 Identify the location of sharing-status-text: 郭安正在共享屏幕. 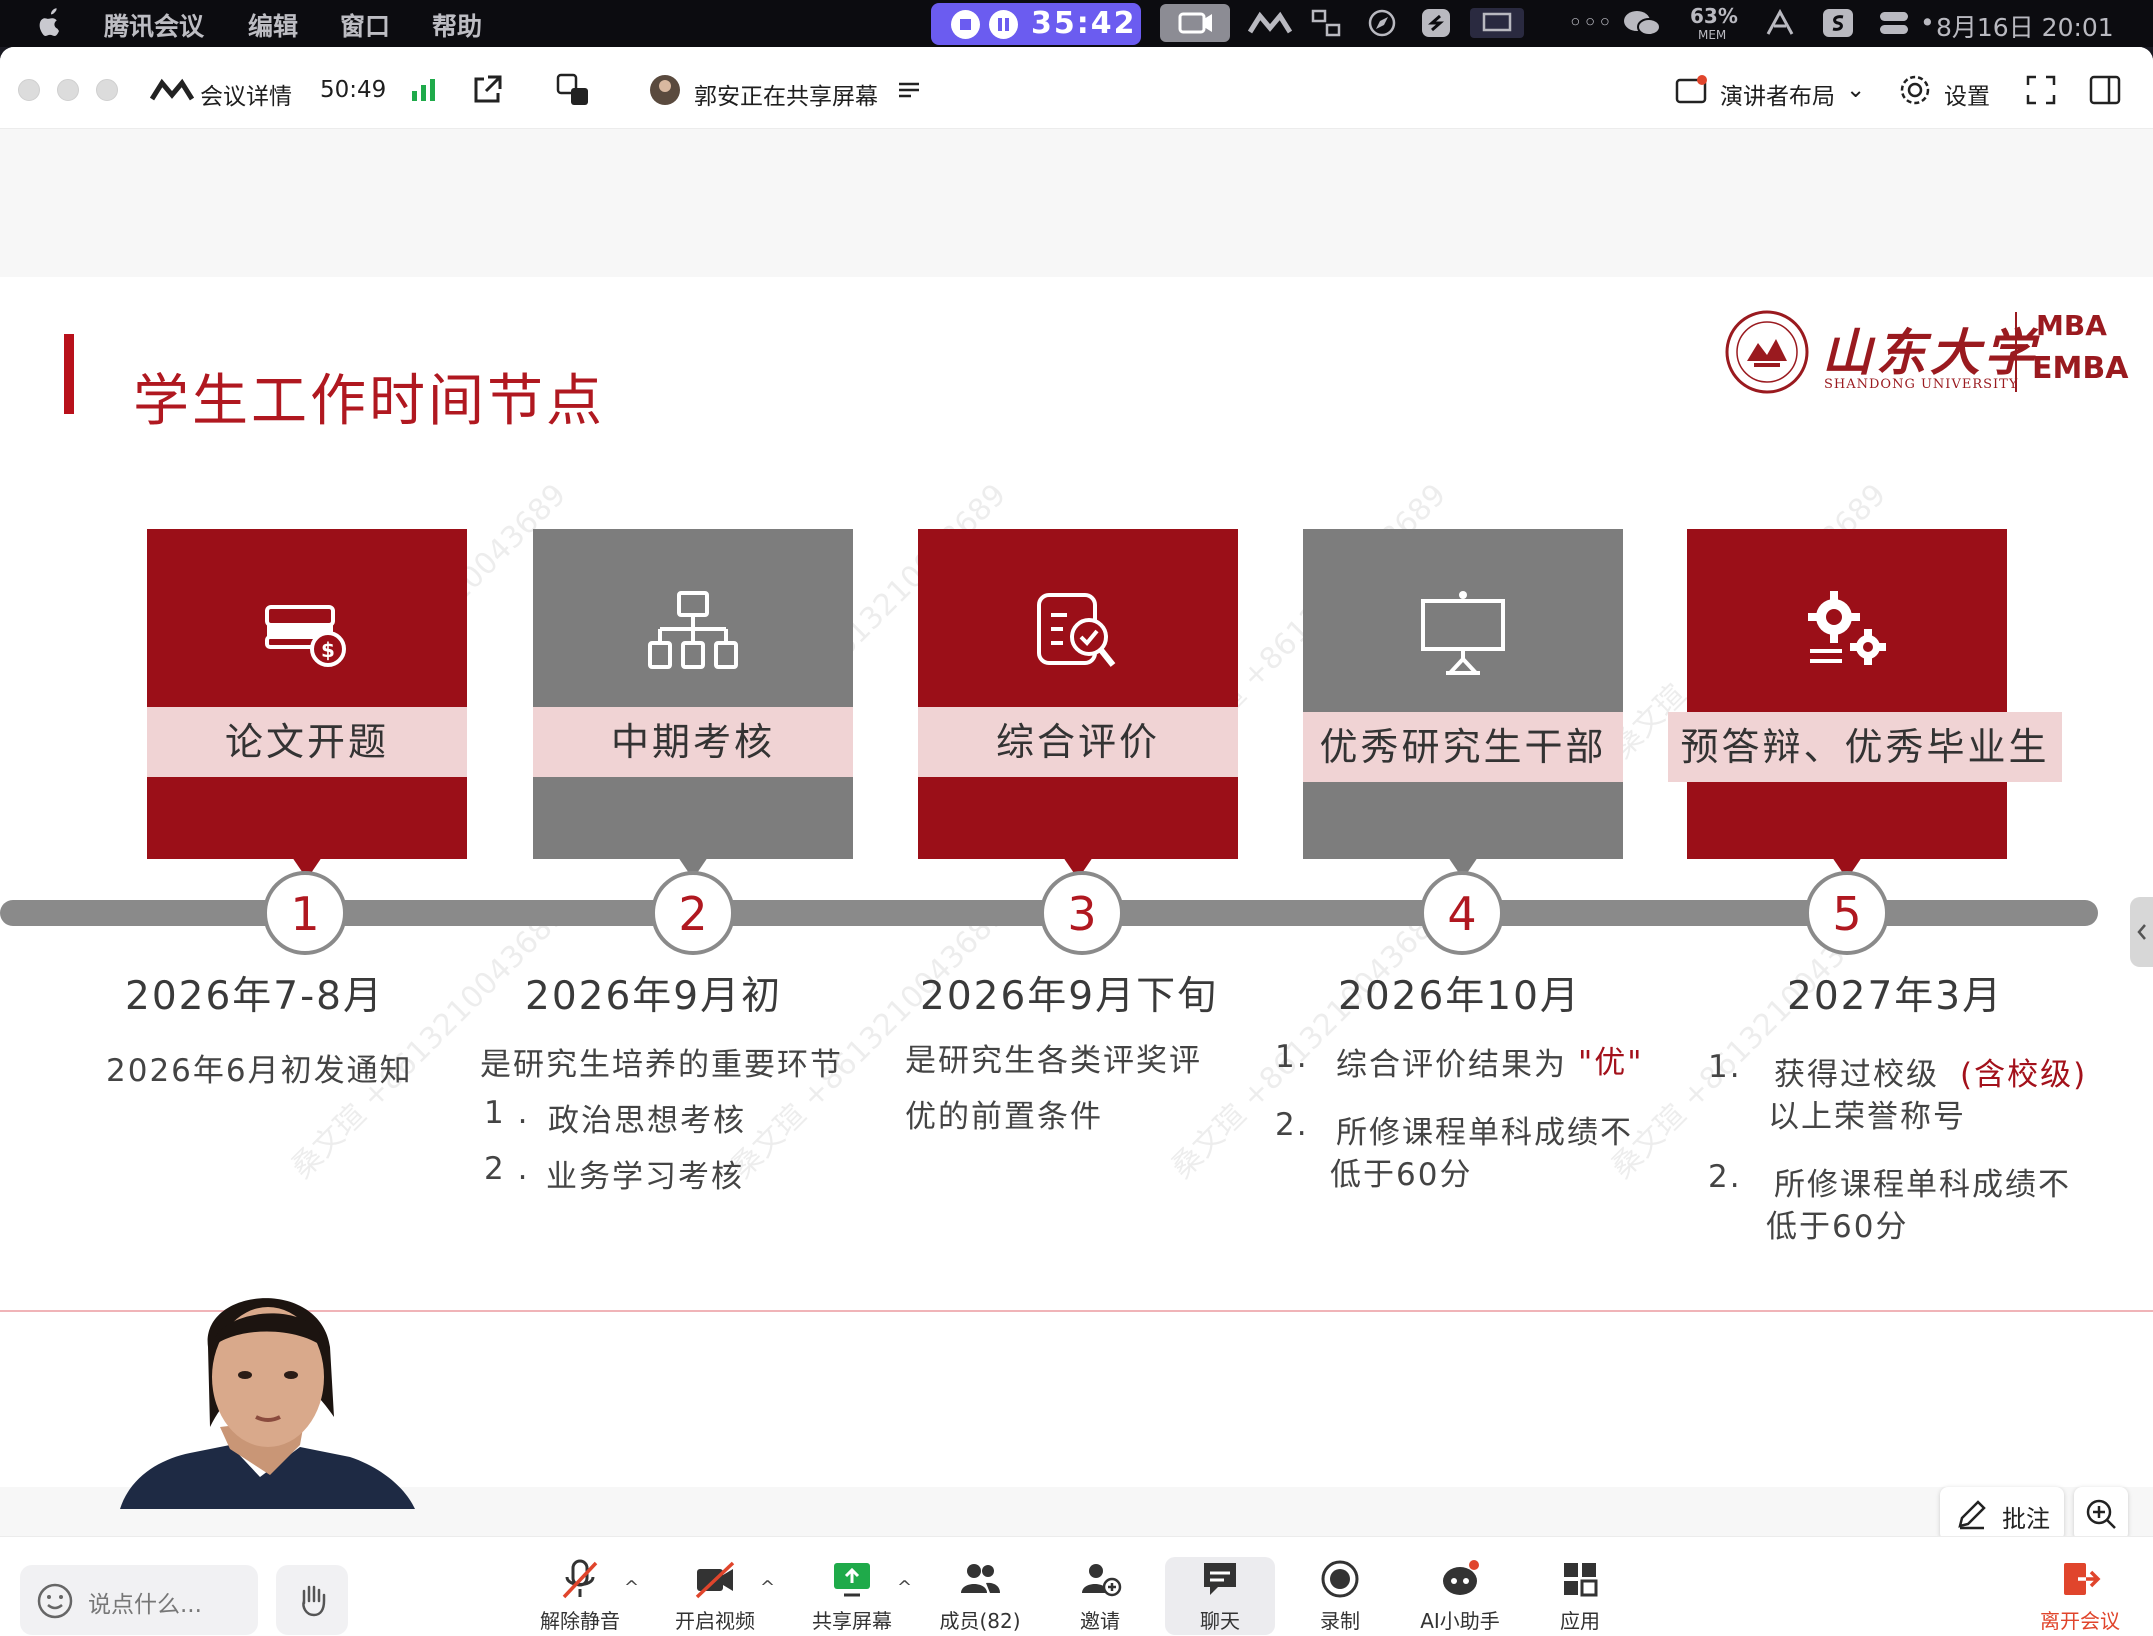
(786, 94).